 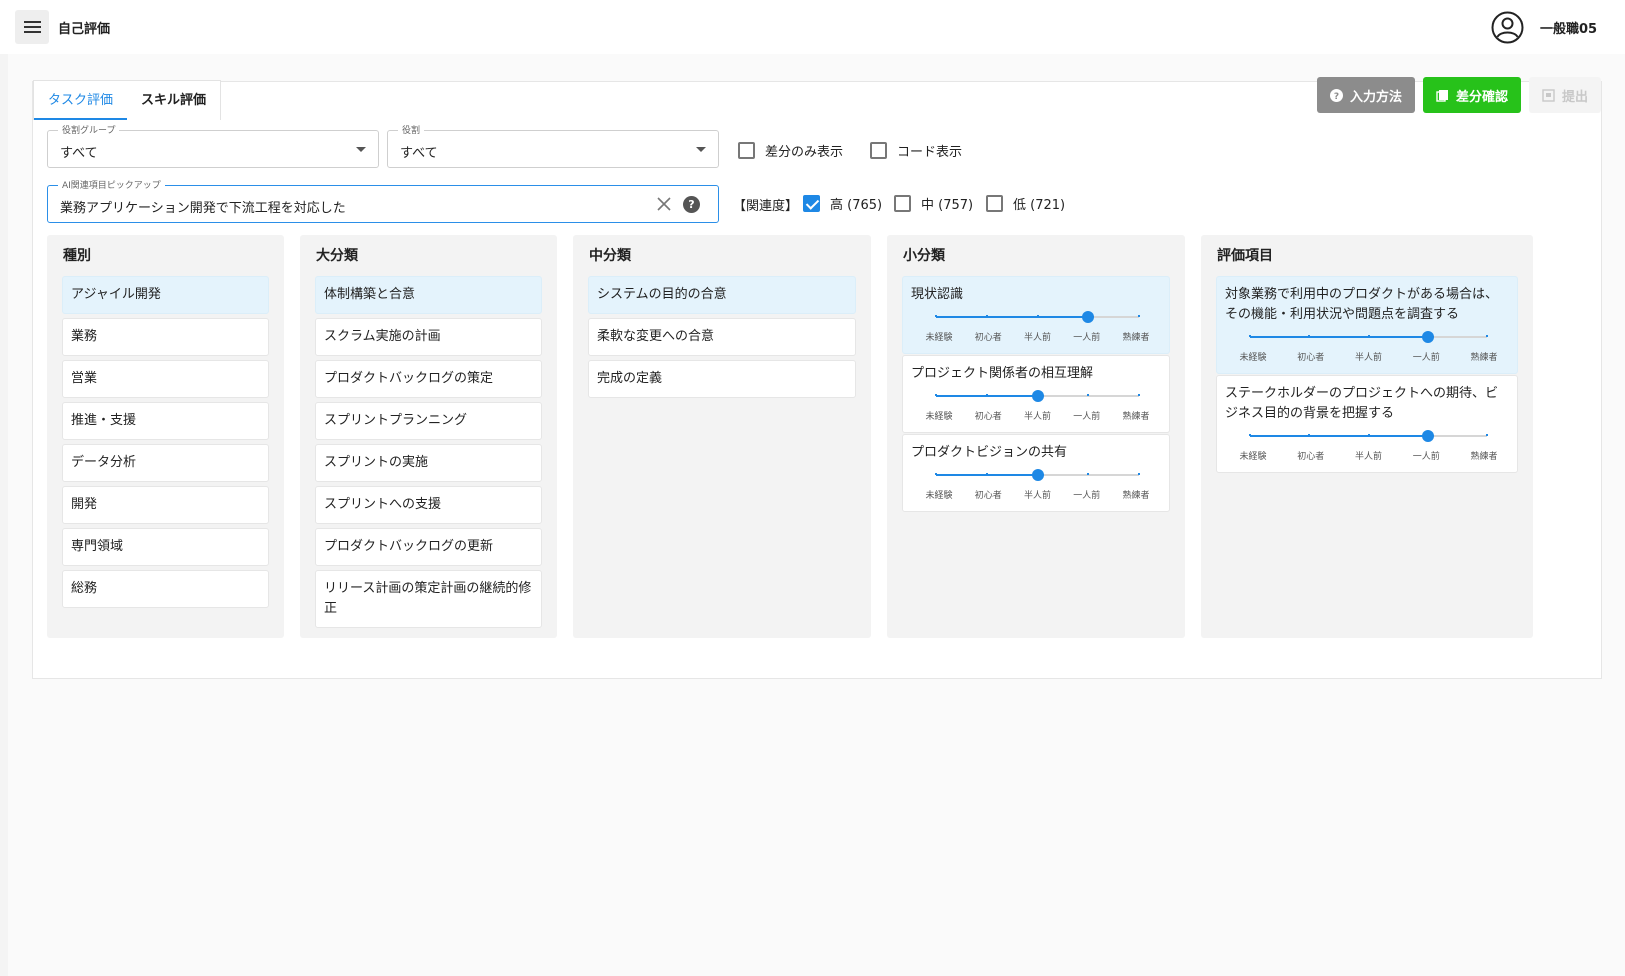 What do you see at coordinates (933, 203) in the screenshot?
I see `relevance-mid-checkbox: 中 (757)` at bounding box center [933, 203].